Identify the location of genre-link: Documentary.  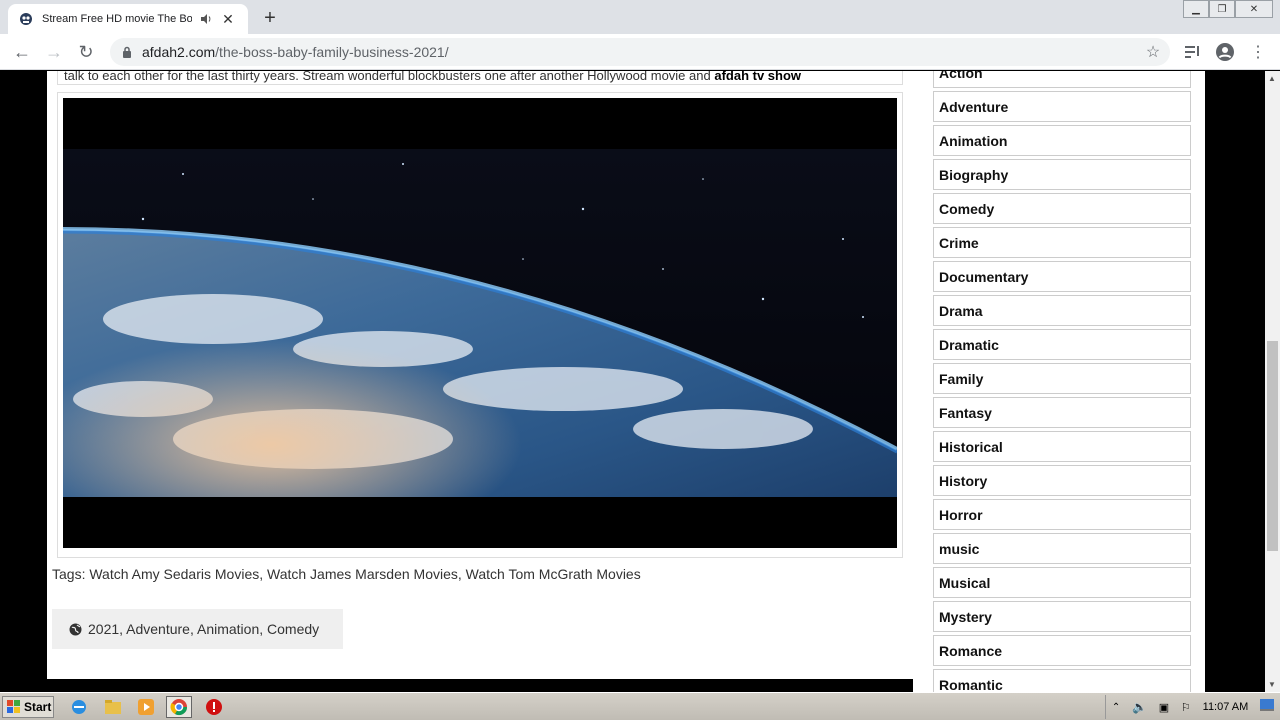
(1062, 276).